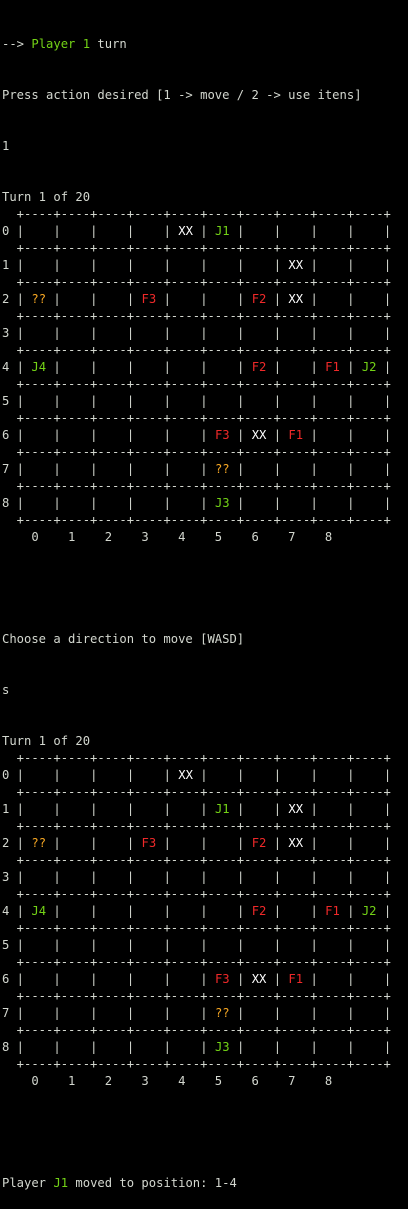 This screenshot has width=408, height=1209. What do you see at coordinates (167, 1081) in the screenshot?
I see `column-labels: 0 1 2 3 4 5 6 7 8` at bounding box center [167, 1081].